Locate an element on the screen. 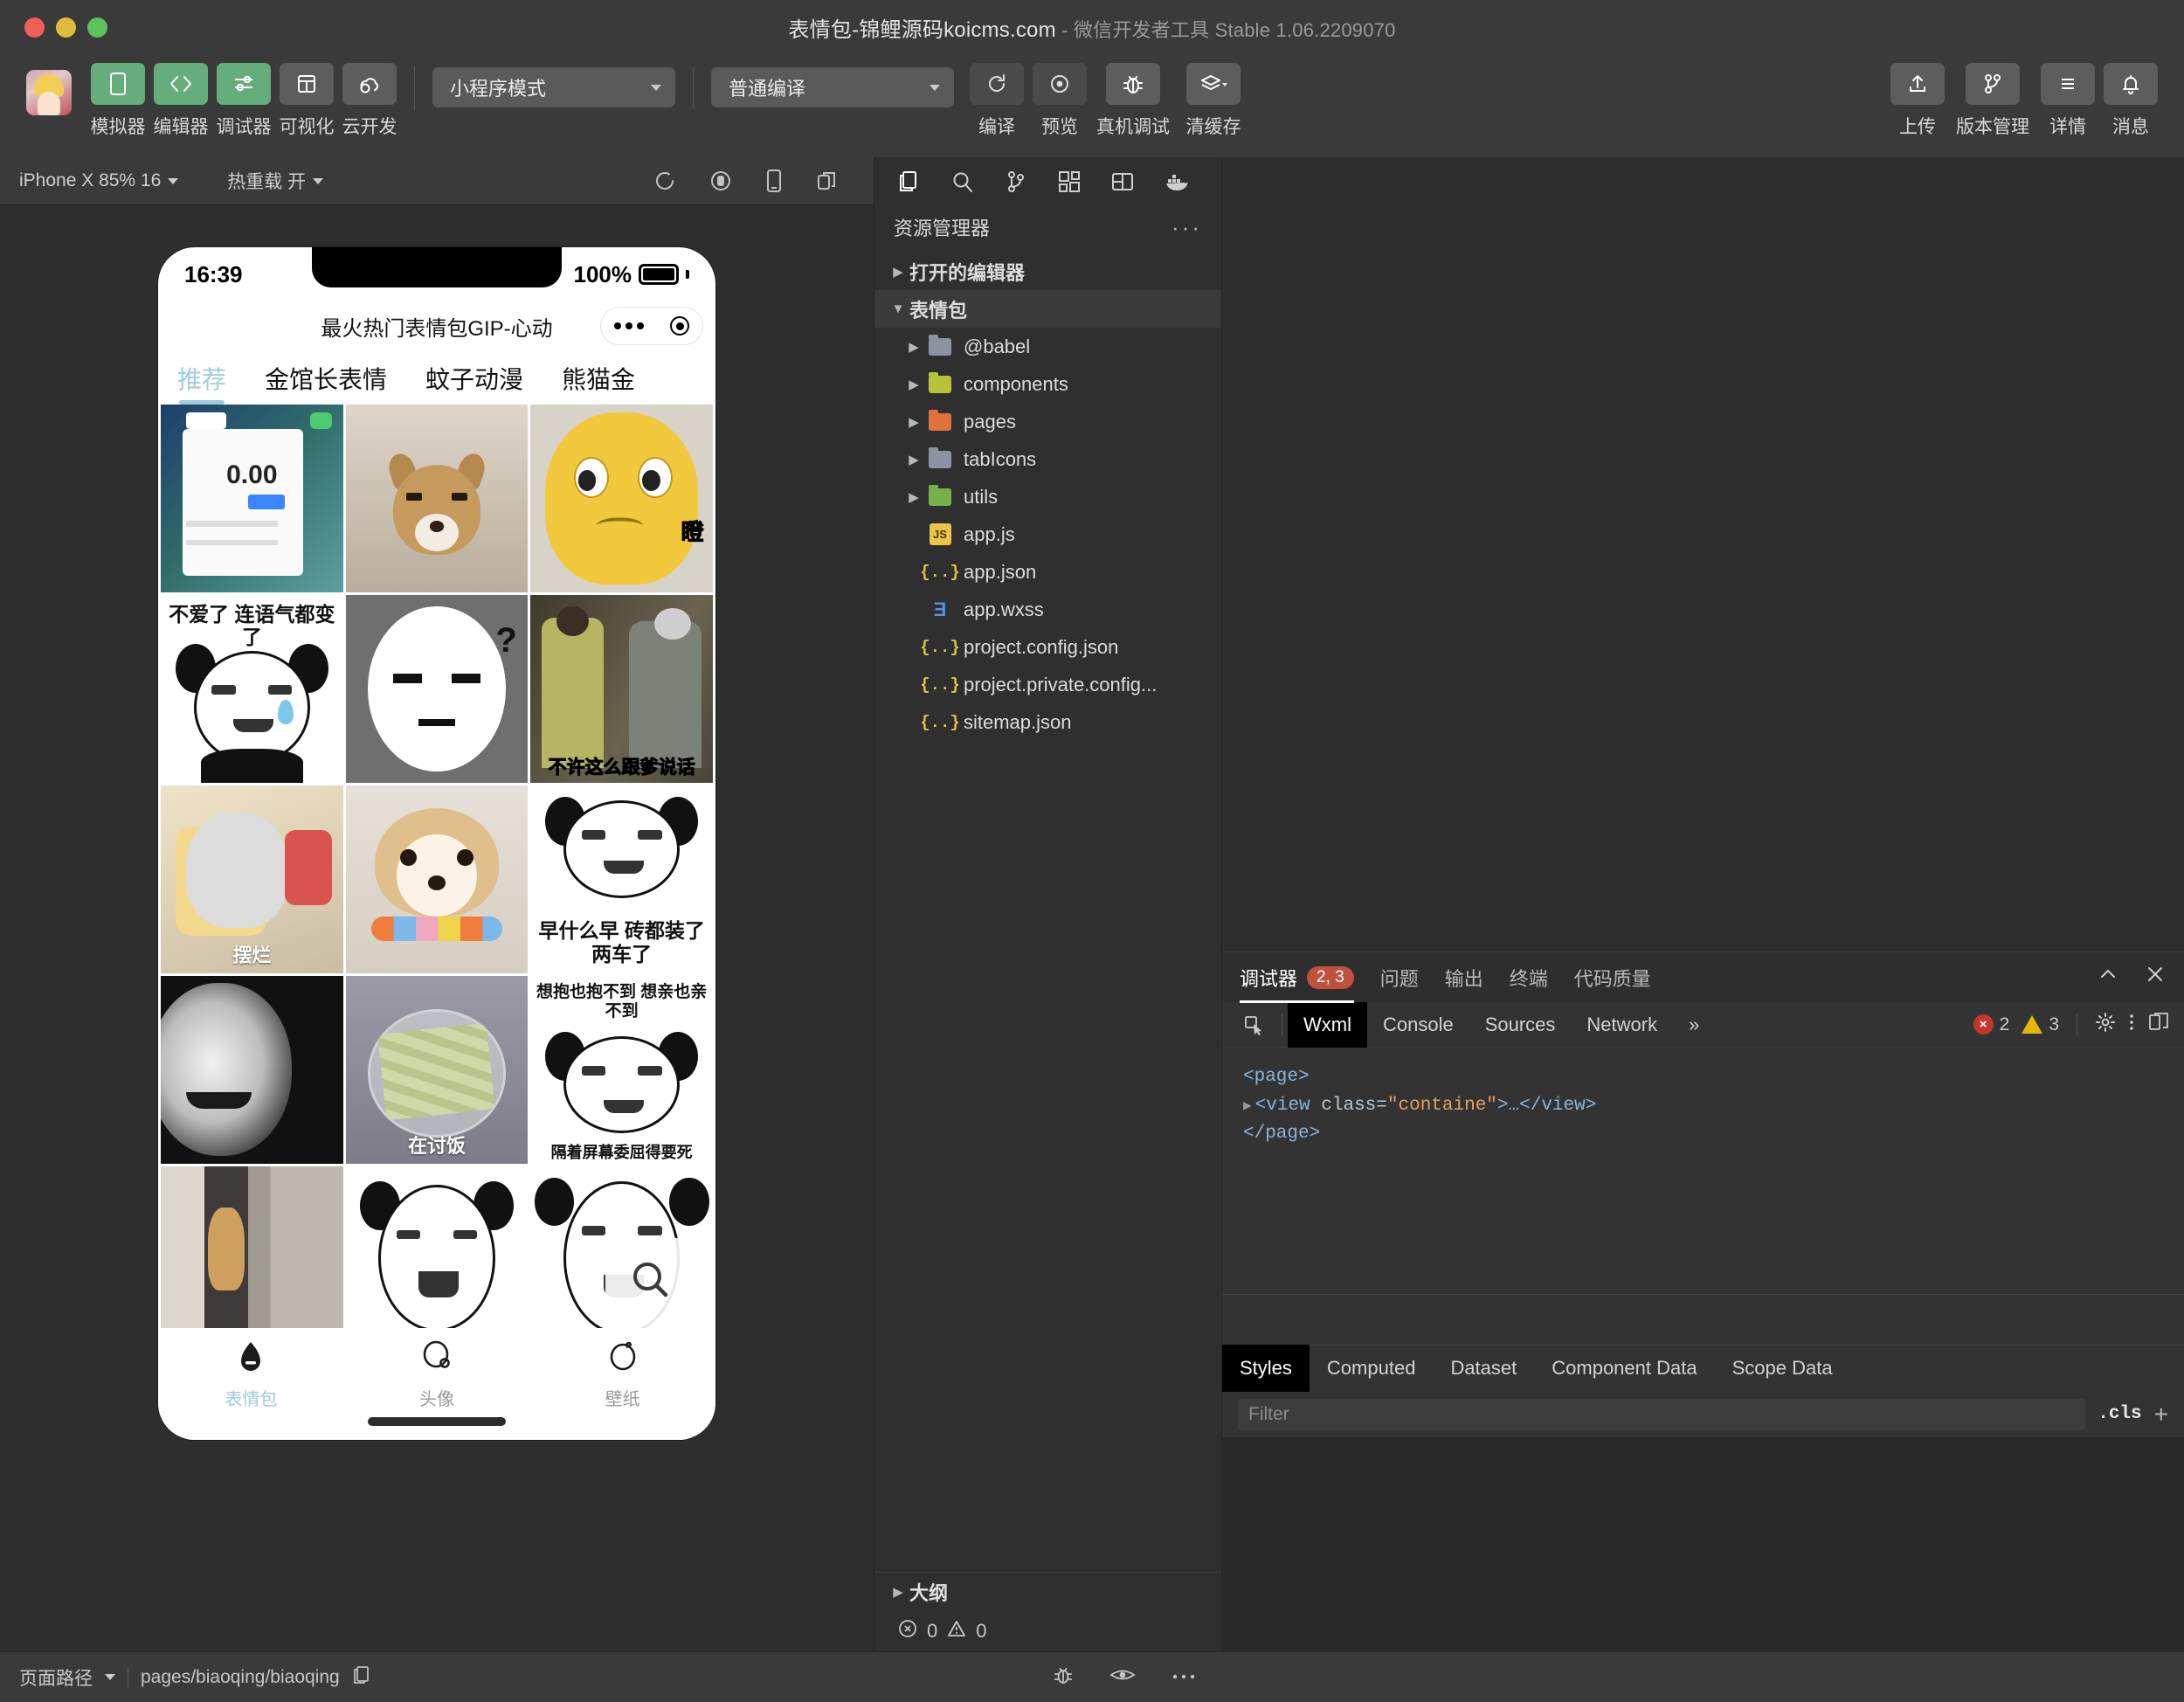  device-select: iPhone X 85% 16 is located at coordinates (99, 180).